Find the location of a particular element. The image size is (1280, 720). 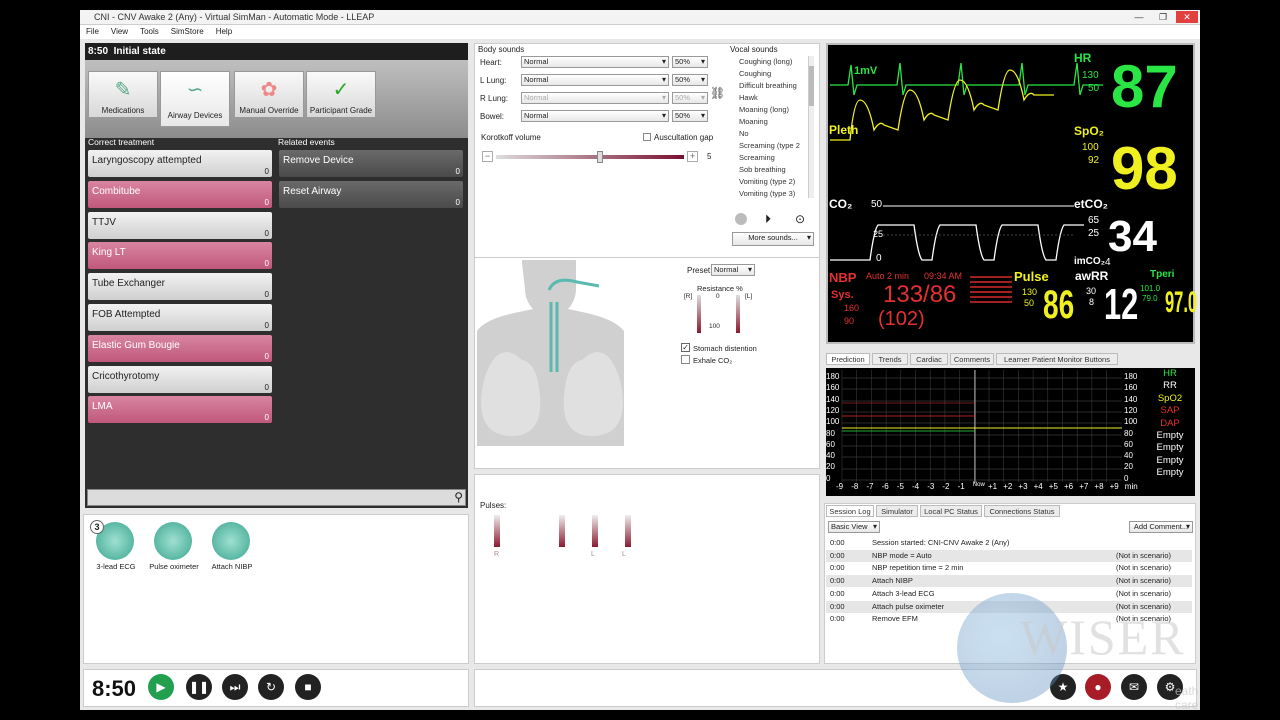

treatment-button: Combitube 0 is located at coordinates (180, 194).